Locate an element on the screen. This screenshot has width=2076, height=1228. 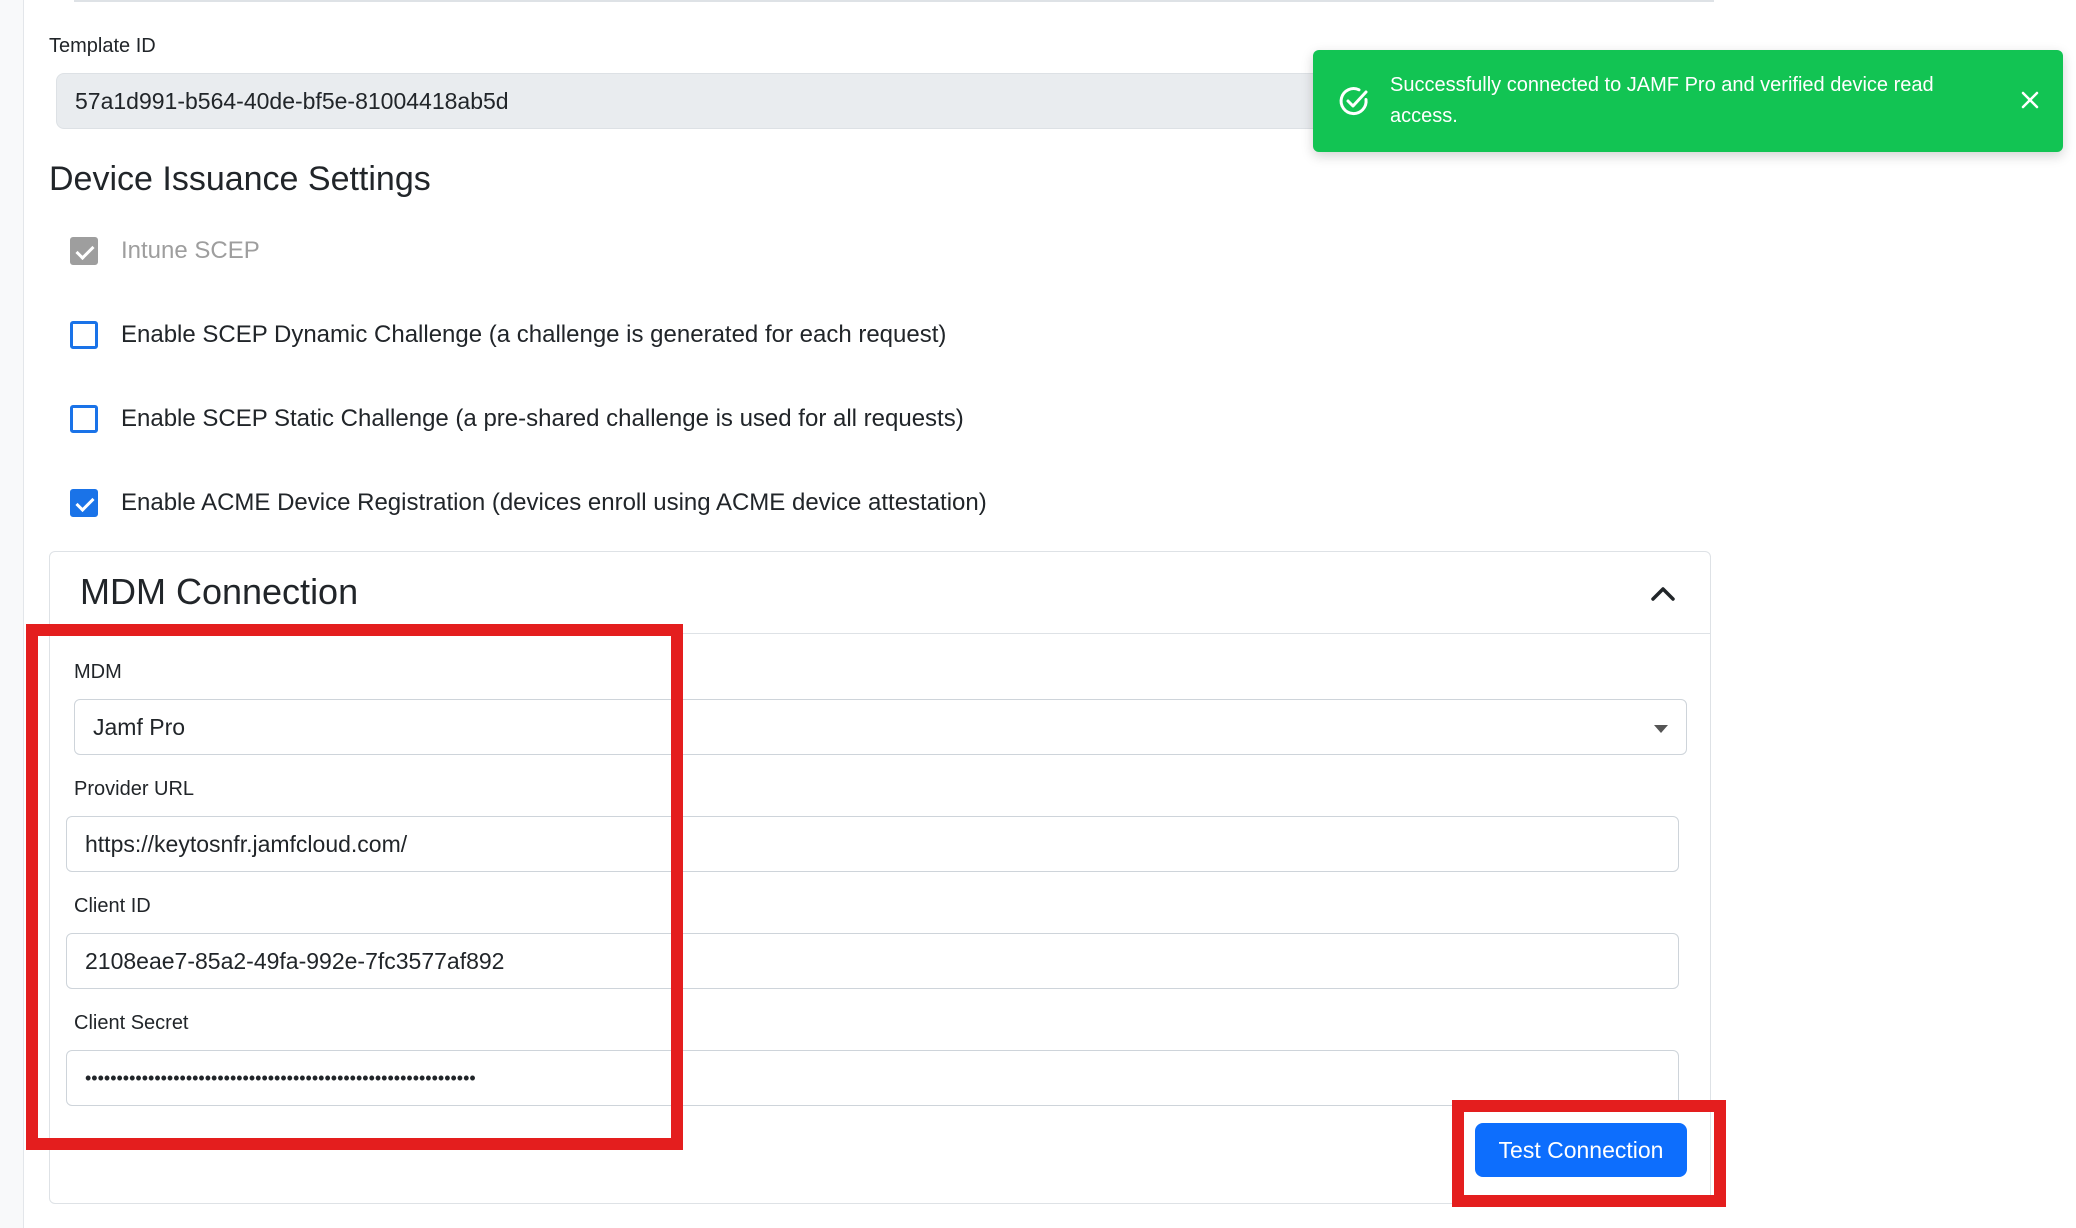
checkbox-intune-scep is located at coordinates (84, 251).